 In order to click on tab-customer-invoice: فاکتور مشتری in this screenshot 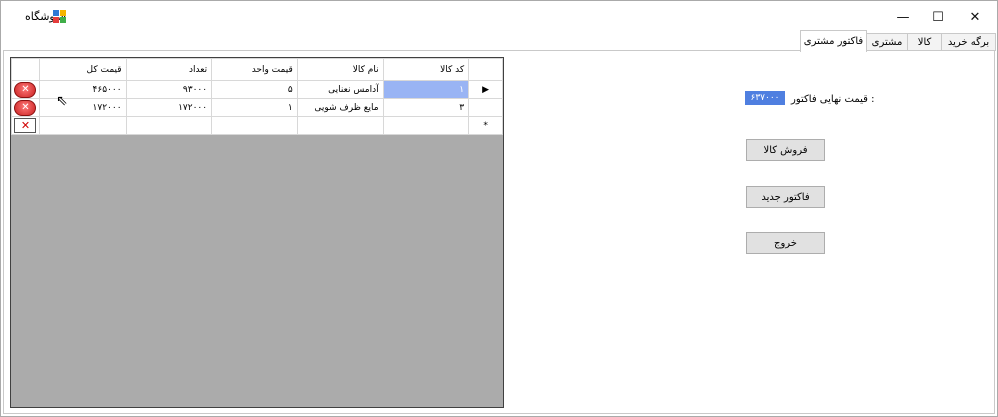, I will do `click(833, 41)`.